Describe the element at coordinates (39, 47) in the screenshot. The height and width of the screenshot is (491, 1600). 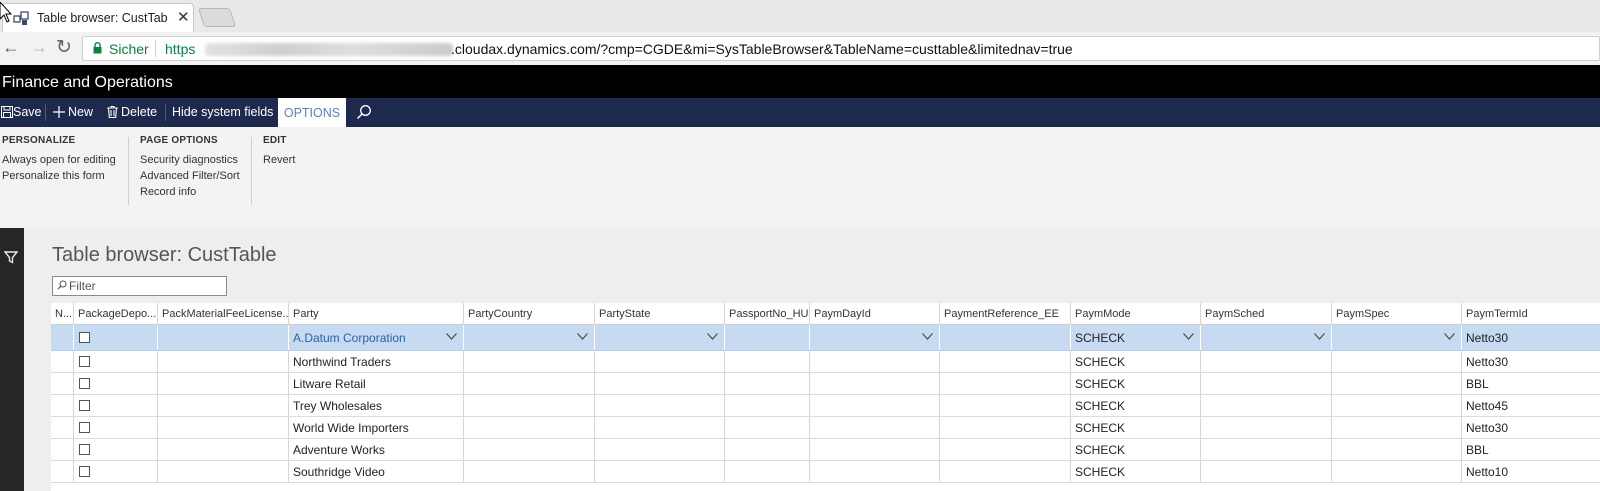
I see `forward-icon: →` at that location.